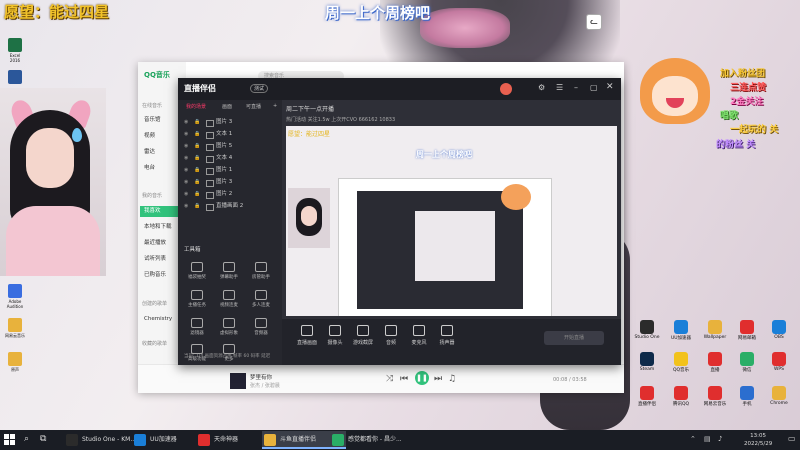 The image size is (800, 450). I want to click on tool-filter: 滤镜器, so click(197, 327).